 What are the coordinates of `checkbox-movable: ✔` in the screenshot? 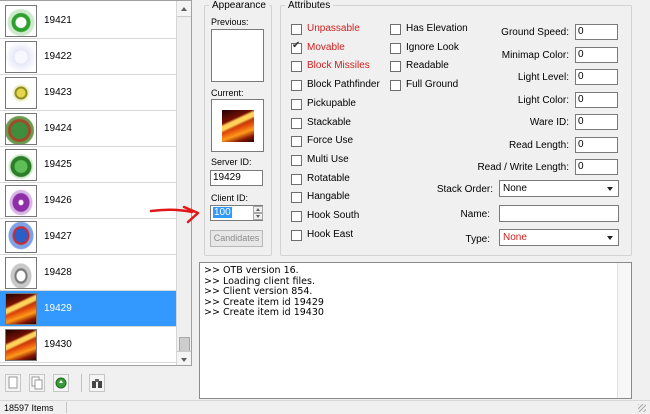 It's located at (296, 46).